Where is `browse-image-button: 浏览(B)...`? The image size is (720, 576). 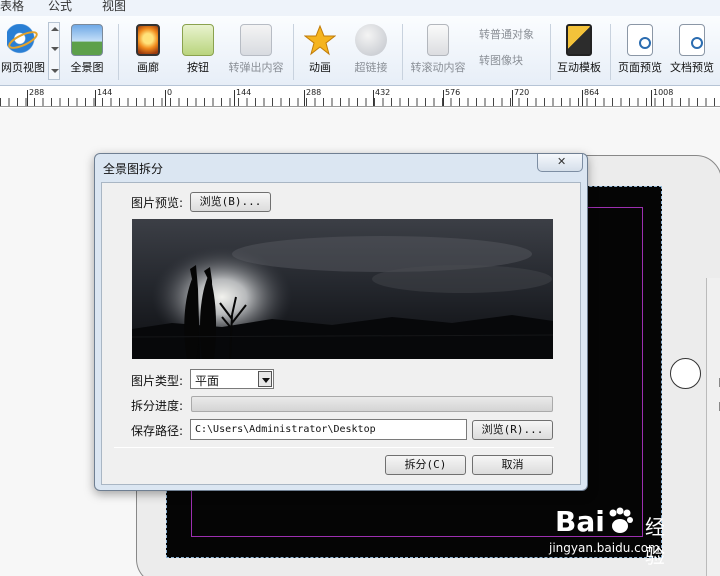 browse-image-button: 浏览(B)... is located at coordinates (230, 202).